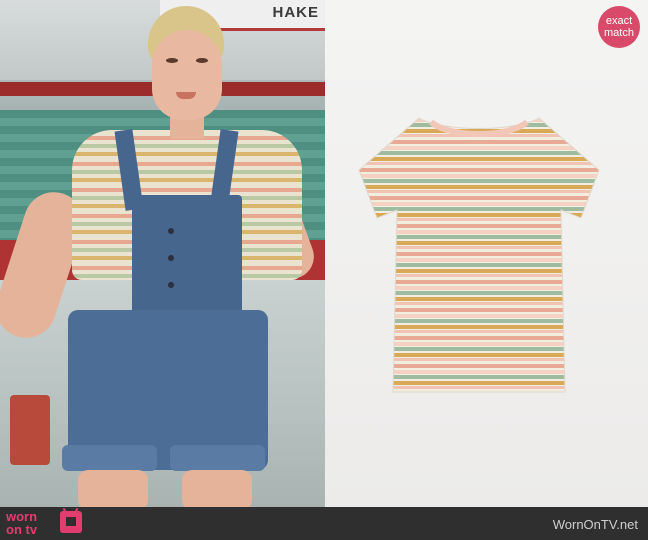 The height and width of the screenshot is (540, 648). I want to click on site-url: WornOnTV.net, so click(595, 524).